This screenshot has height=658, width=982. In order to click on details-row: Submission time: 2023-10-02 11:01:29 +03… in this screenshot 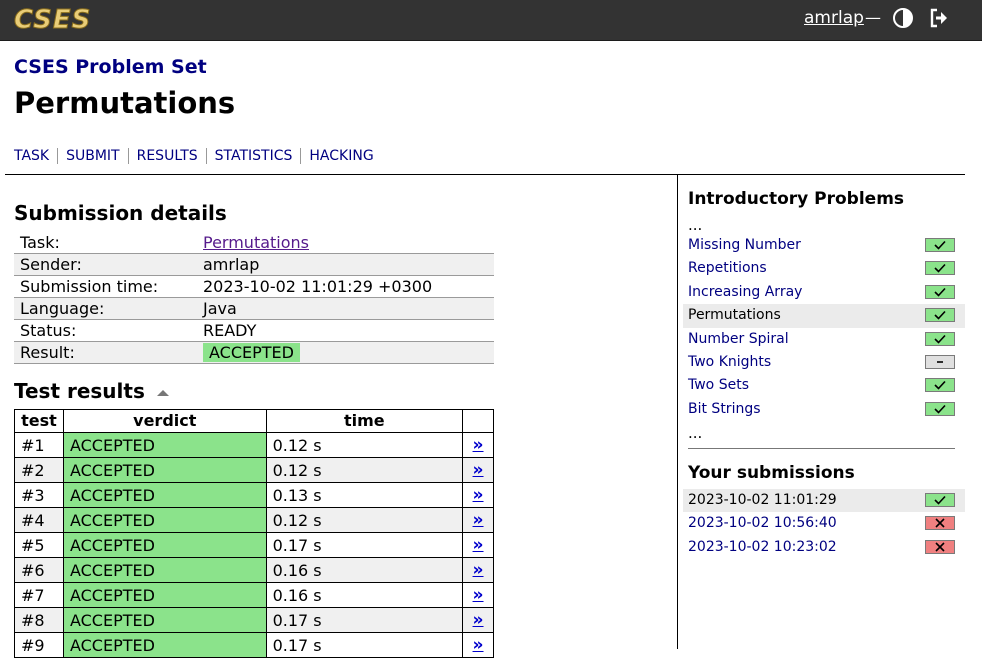, I will do `click(254, 286)`.